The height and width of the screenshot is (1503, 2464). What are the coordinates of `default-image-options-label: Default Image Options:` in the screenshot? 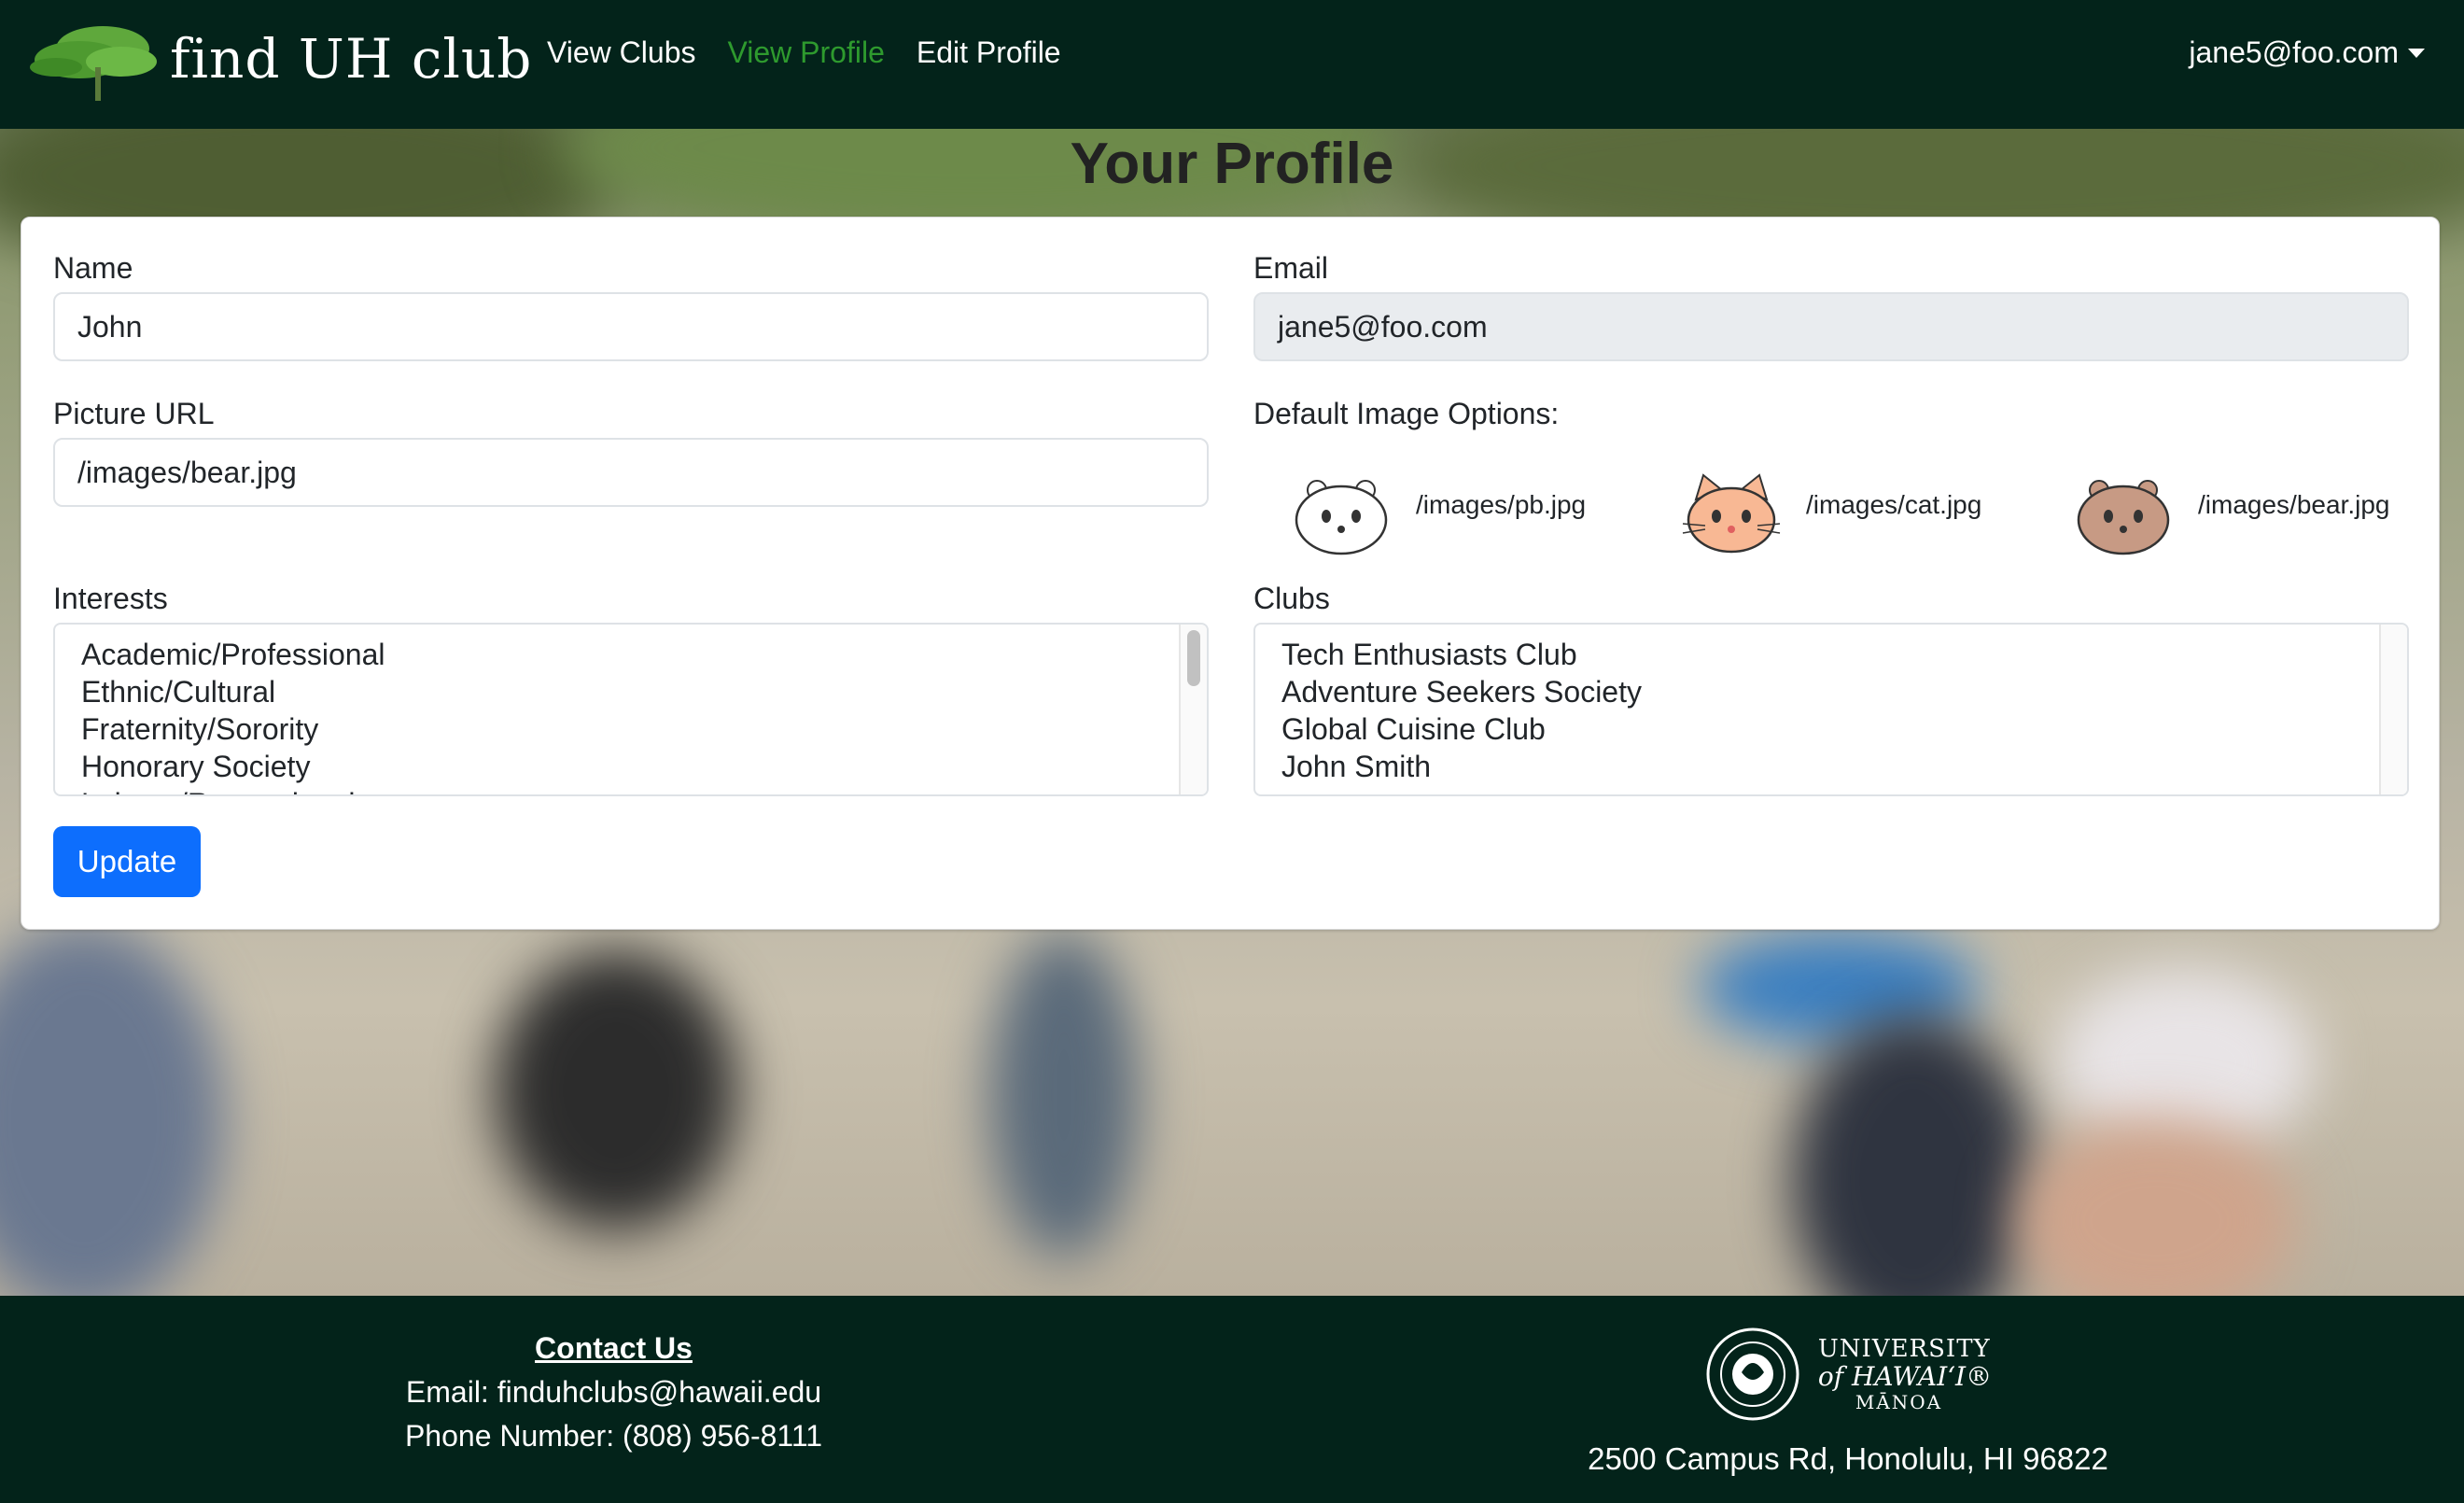 It's located at (1406, 414).